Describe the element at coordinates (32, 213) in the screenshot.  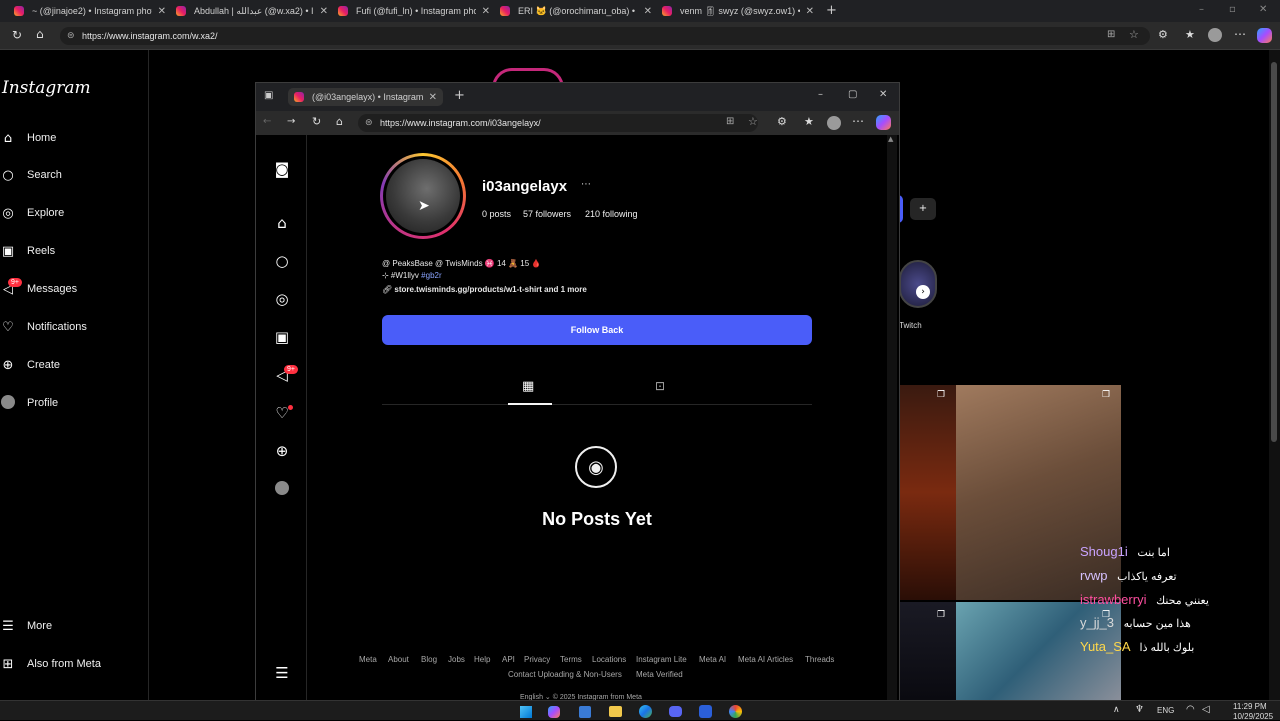
I see `sidebar-item-explore: ◎ Explore` at that location.